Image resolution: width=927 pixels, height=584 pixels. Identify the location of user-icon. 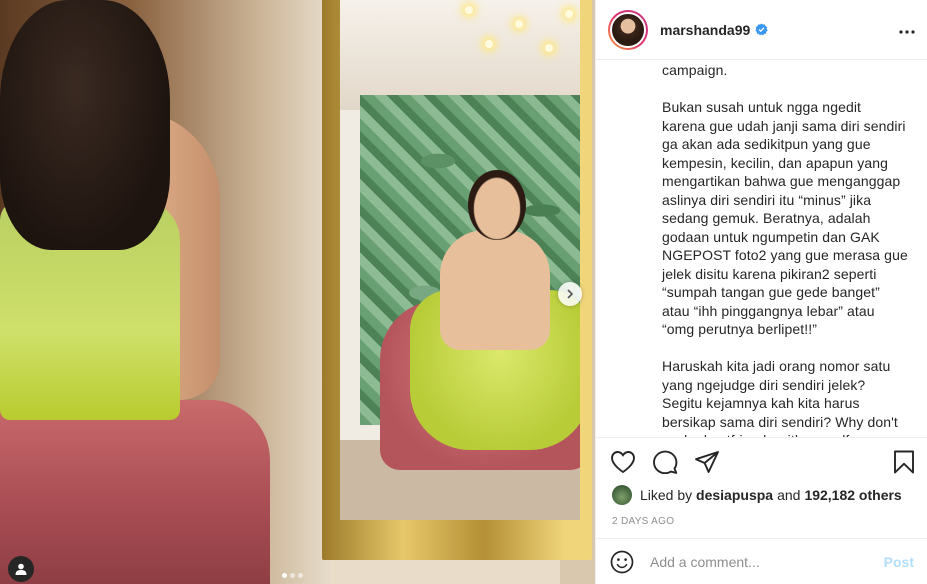
(21, 569).